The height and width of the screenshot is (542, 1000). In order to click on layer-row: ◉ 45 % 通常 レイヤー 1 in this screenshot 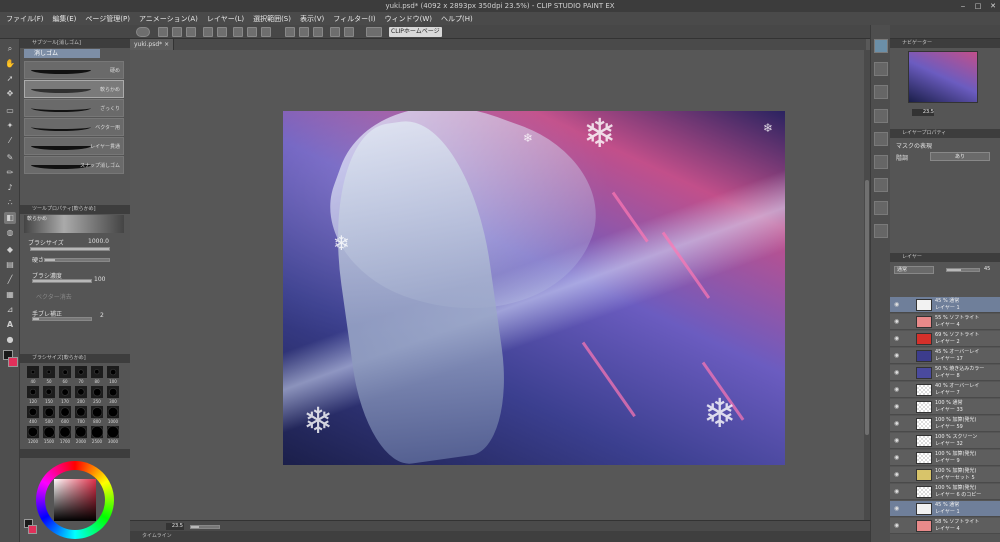, I will do `click(945, 509)`.